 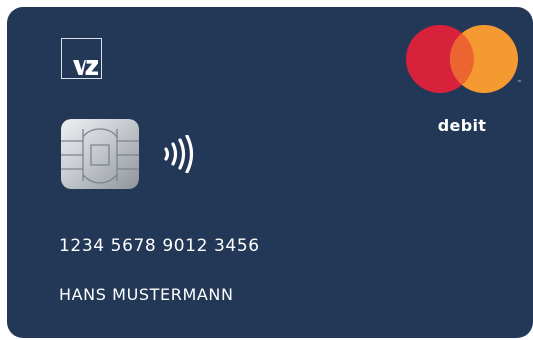 What do you see at coordinates (159, 246) in the screenshot?
I see `card-number: 1234 5678 9012 3456` at bounding box center [159, 246].